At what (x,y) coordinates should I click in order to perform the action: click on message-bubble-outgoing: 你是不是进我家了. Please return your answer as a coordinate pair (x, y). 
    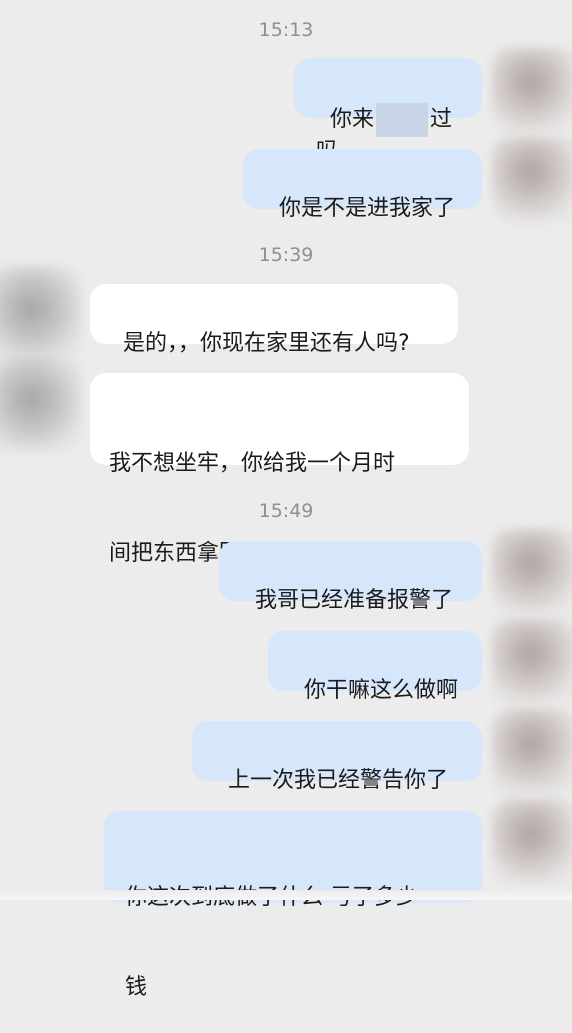
    Looking at the image, I should click on (362, 185).